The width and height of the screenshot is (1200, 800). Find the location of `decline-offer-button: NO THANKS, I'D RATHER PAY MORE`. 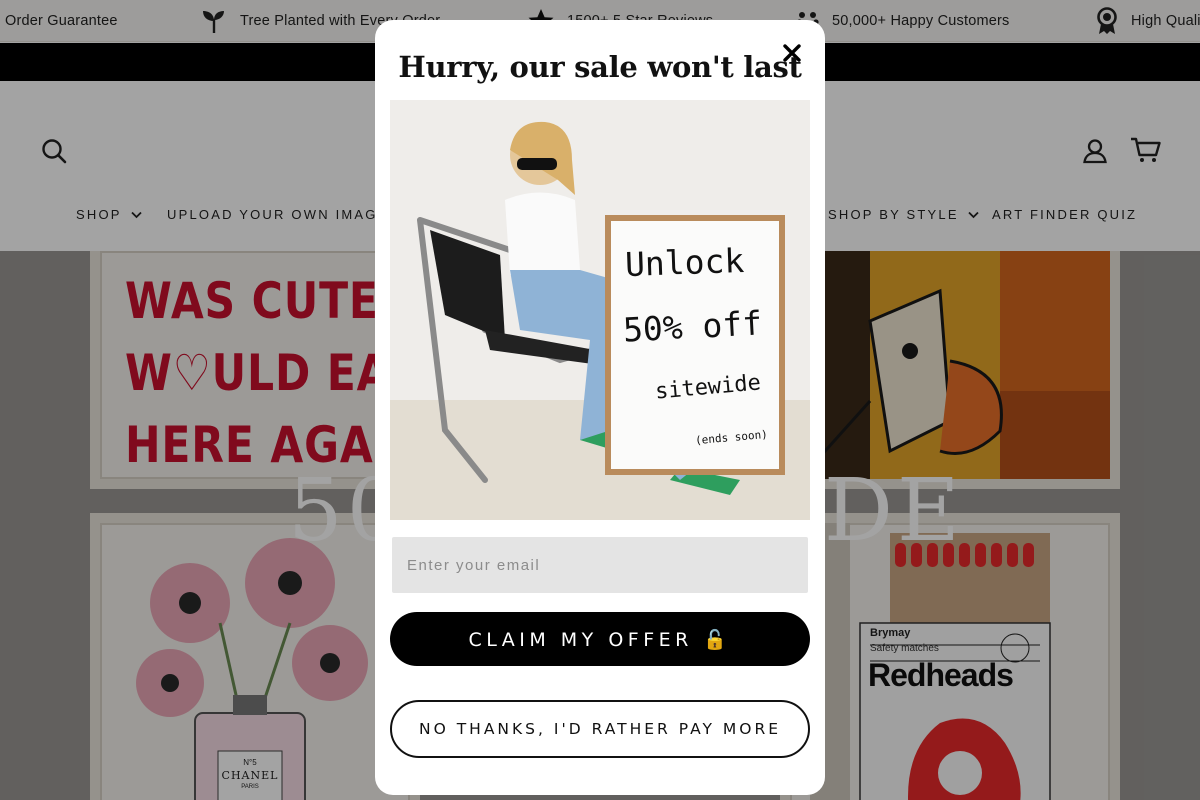

decline-offer-button: NO THANKS, I'D RATHER PAY MORE is located at coordinates (600, 729).